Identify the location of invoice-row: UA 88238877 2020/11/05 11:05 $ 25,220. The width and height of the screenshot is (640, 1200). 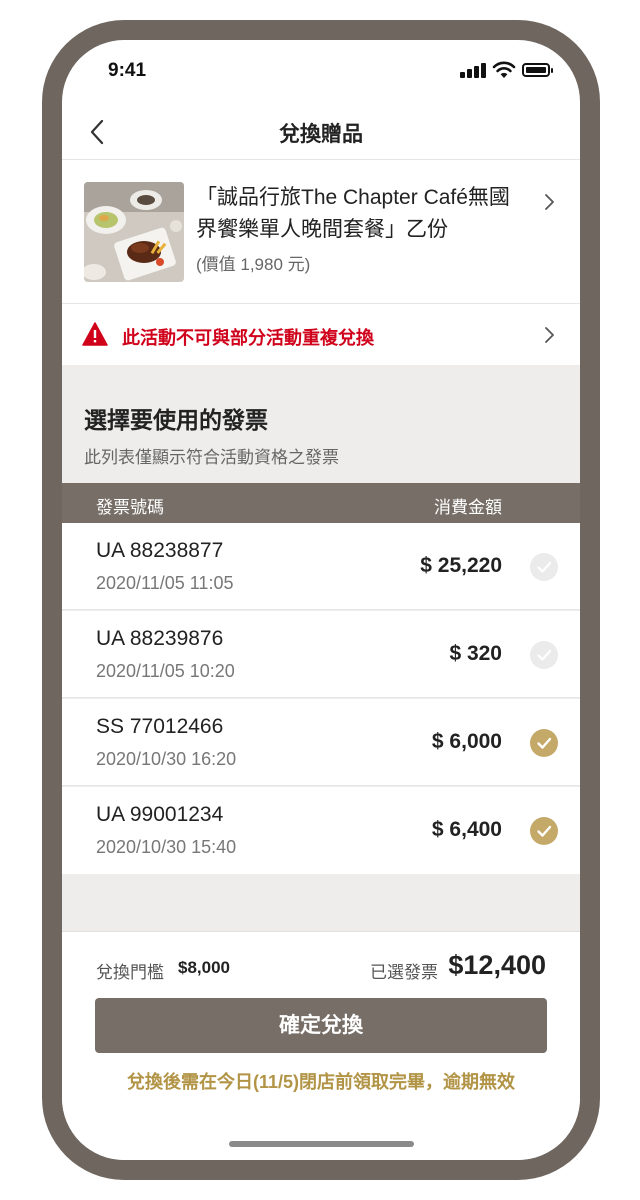
(321, 566).